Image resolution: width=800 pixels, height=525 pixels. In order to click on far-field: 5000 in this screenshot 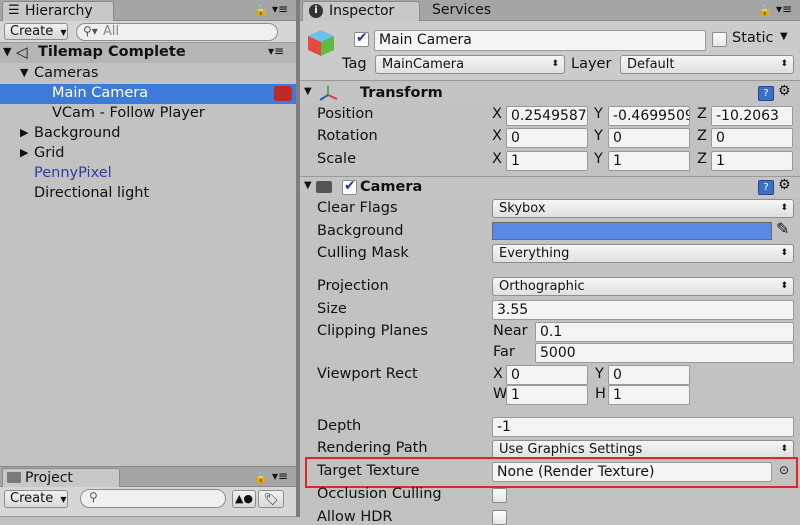, I will do `click(664, 353)`.